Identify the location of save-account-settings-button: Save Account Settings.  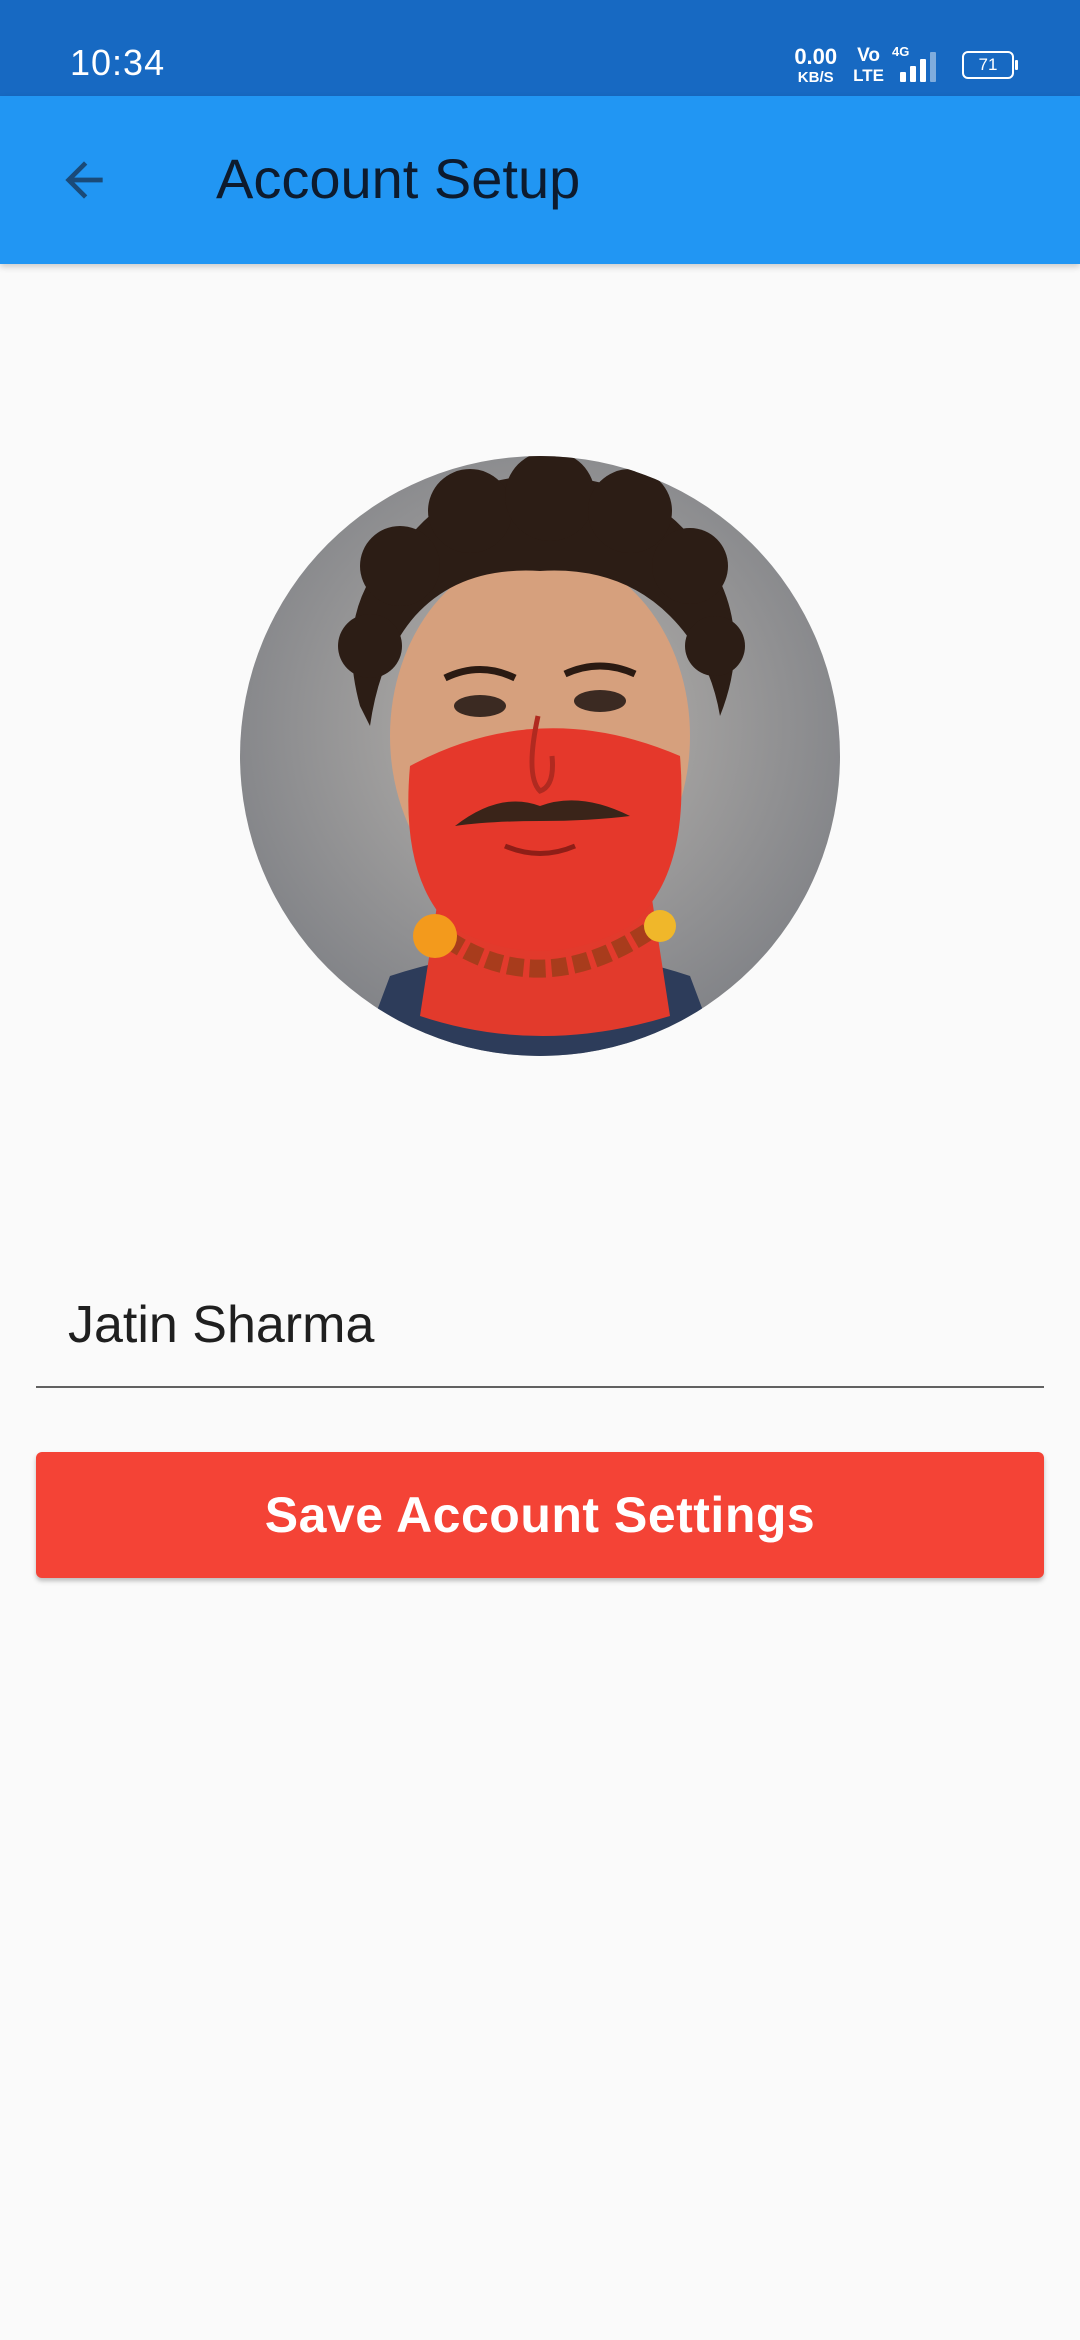
(540, 1515).